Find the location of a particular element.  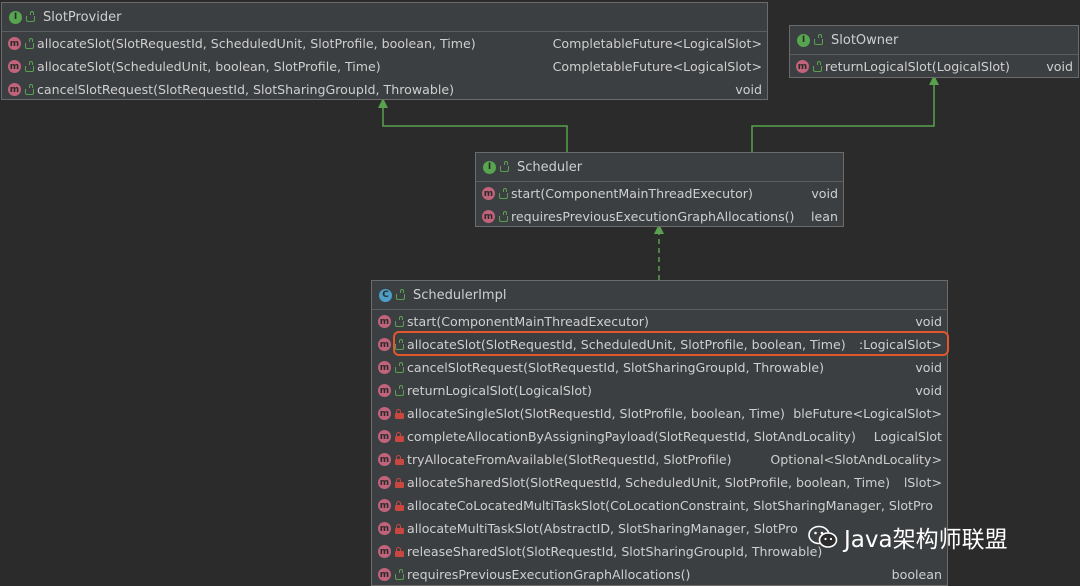

class-icon: C is located at coordinates (385, 295).